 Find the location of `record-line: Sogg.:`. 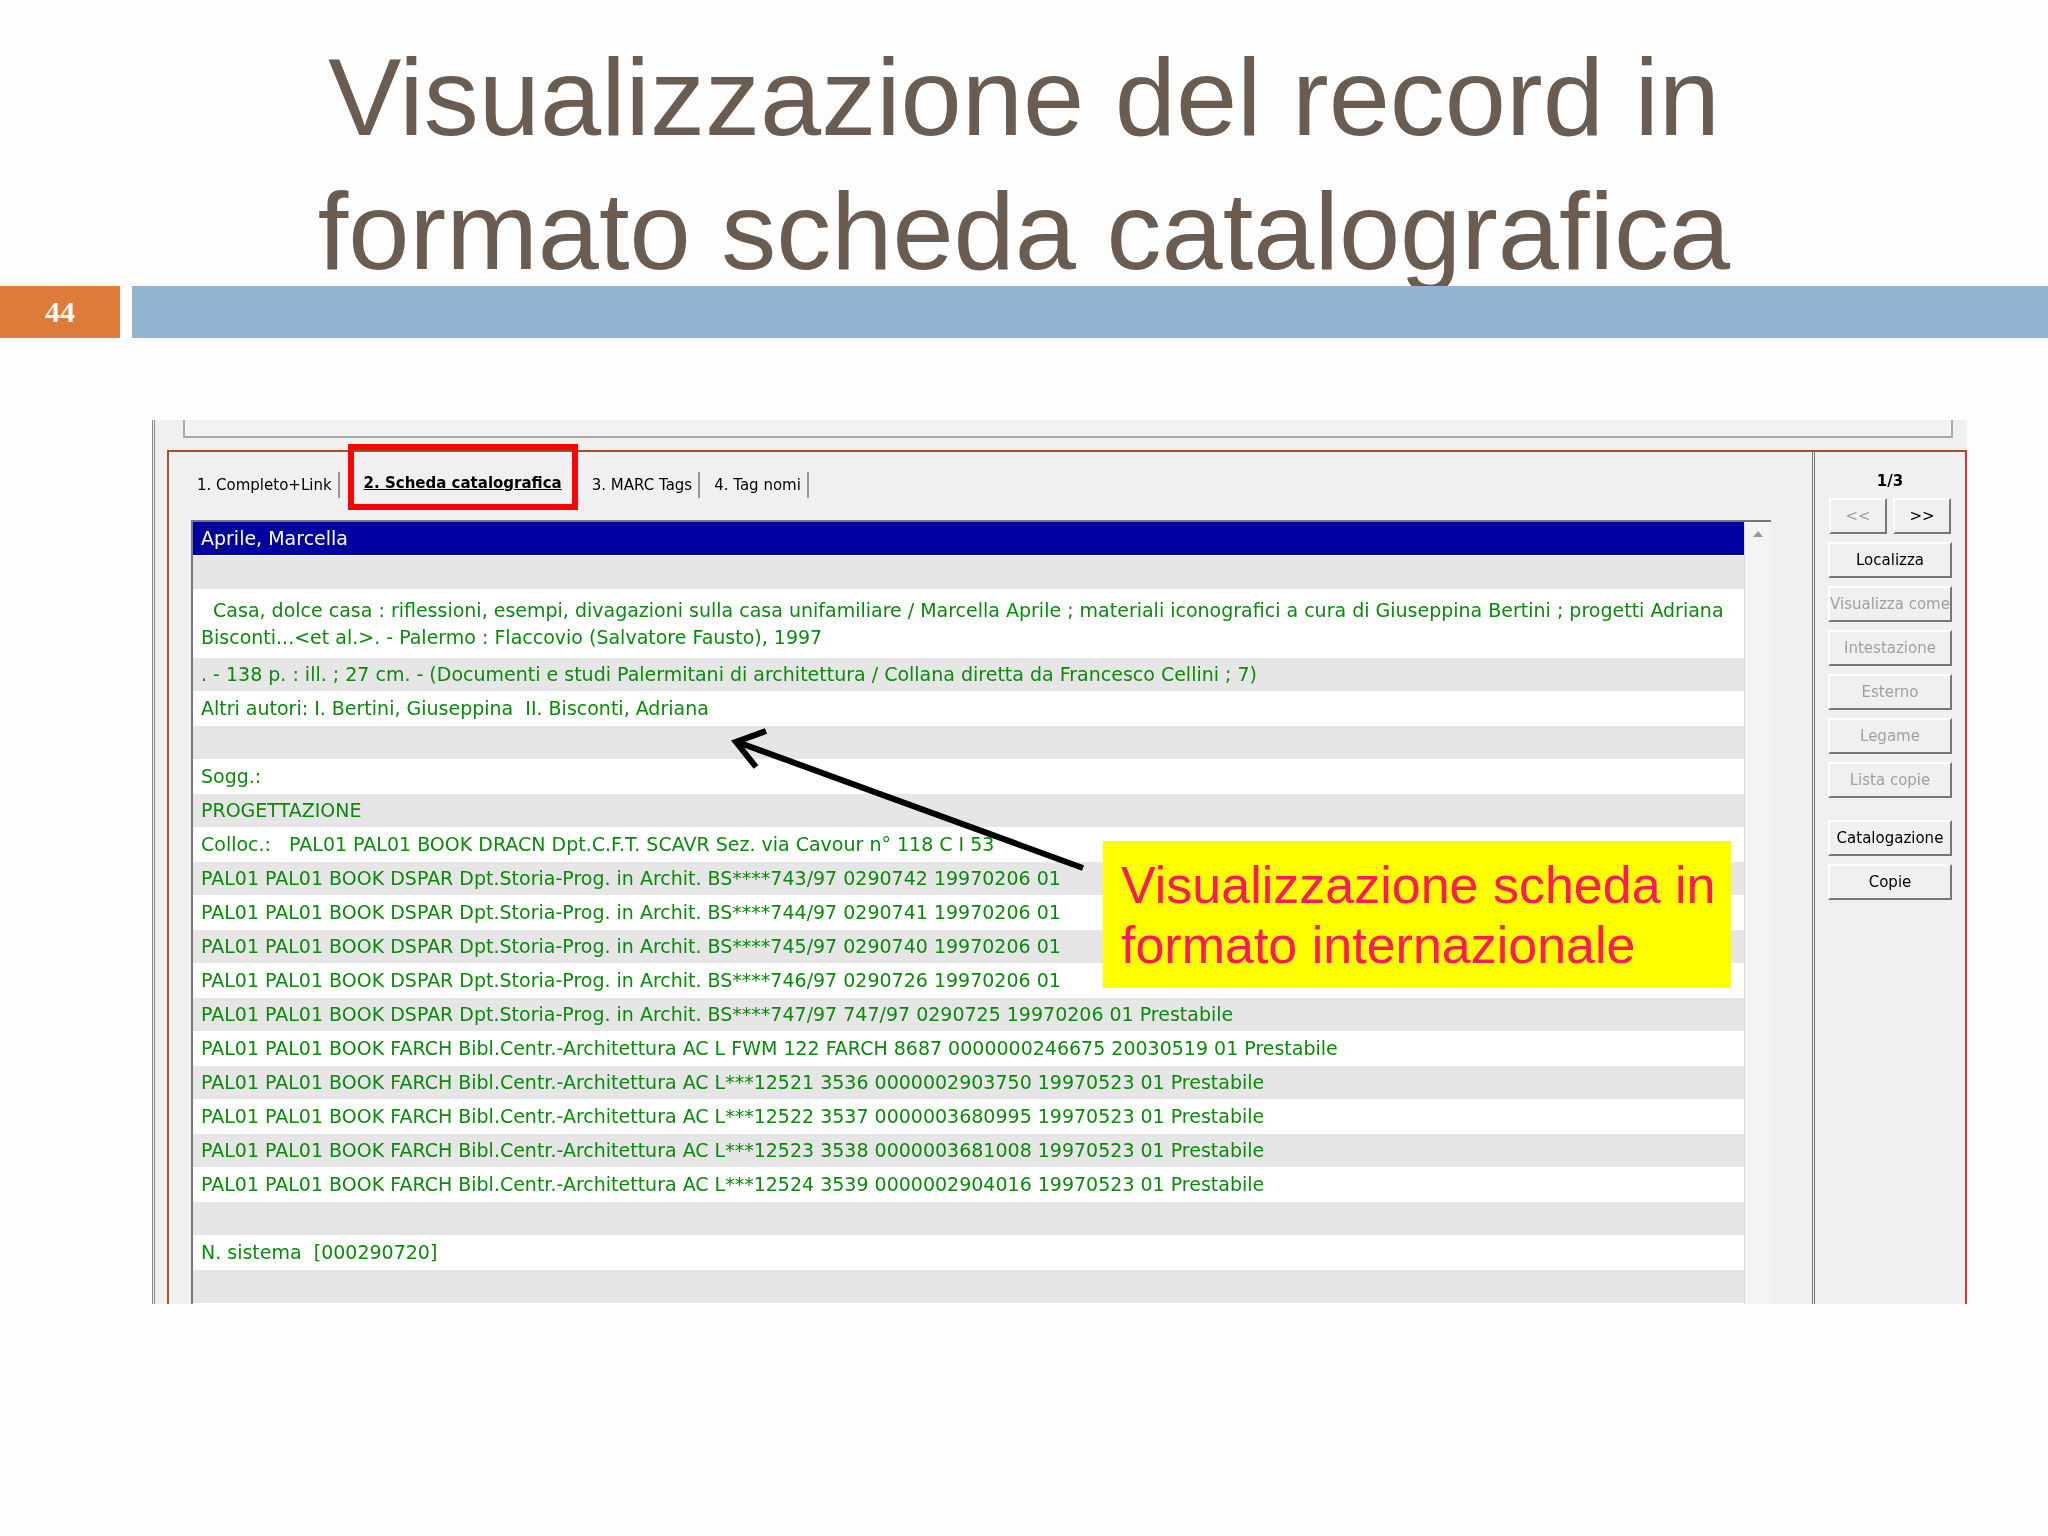

record-line: Sogg.: is located at coordinates (231, 776).